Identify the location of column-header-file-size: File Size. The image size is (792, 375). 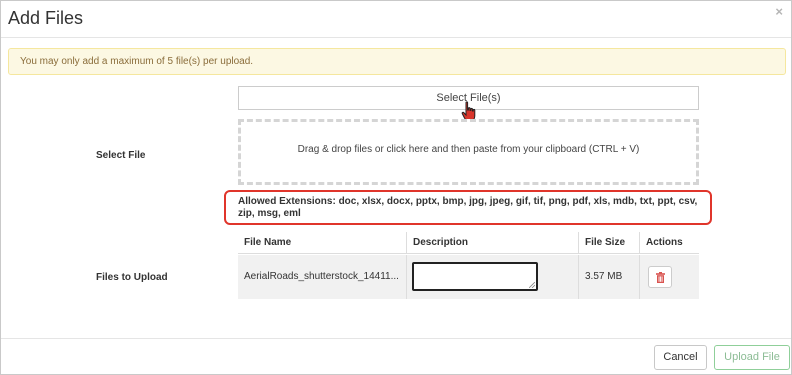
(608, 243).